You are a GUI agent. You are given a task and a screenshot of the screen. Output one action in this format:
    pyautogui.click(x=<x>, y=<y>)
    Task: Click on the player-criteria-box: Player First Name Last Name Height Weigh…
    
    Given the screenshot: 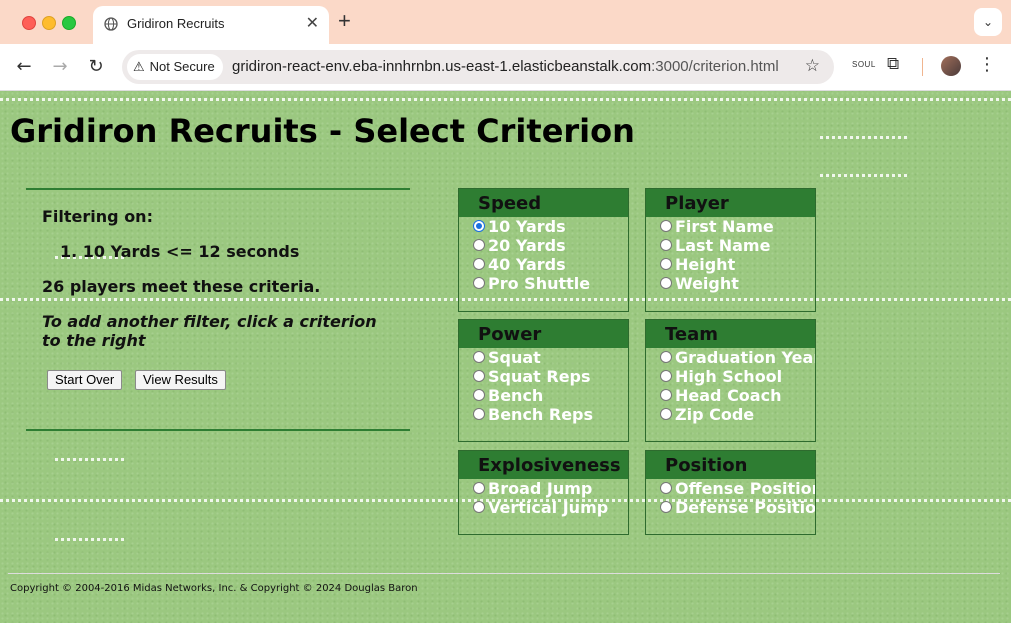 What is the action you would take?
    pyautogui.click(x=730, y=250)
    